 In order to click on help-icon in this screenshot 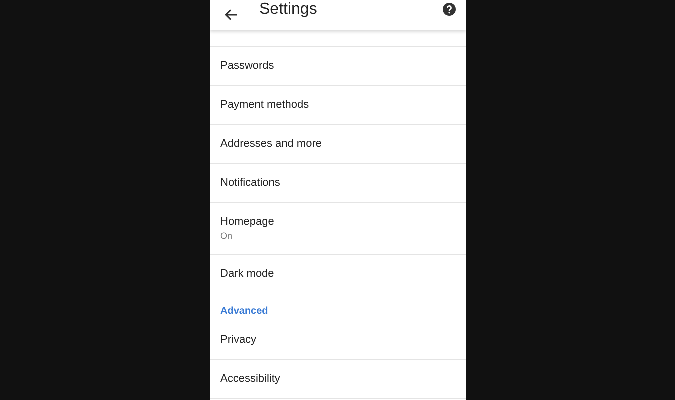, I will do `click(449, 9)`.